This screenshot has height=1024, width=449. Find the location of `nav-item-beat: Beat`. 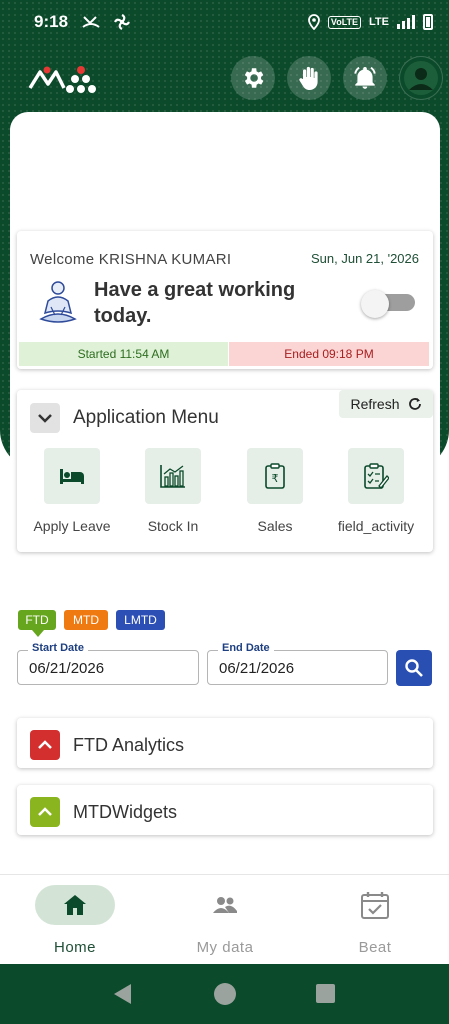

nav-item-beat: Beat is located at coordinates (375, 920).